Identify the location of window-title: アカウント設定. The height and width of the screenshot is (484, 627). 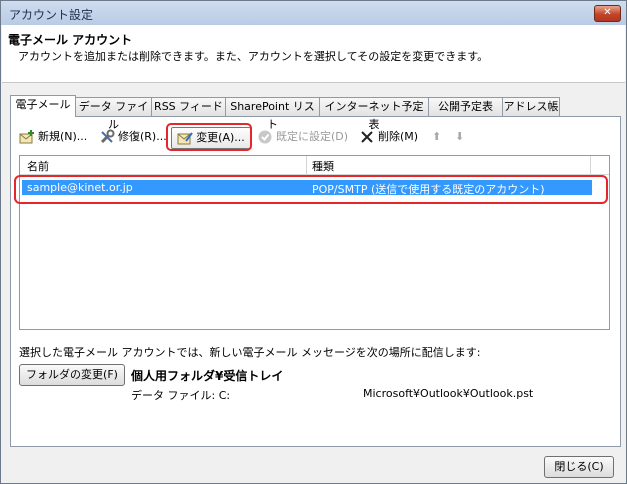
(51, 15).